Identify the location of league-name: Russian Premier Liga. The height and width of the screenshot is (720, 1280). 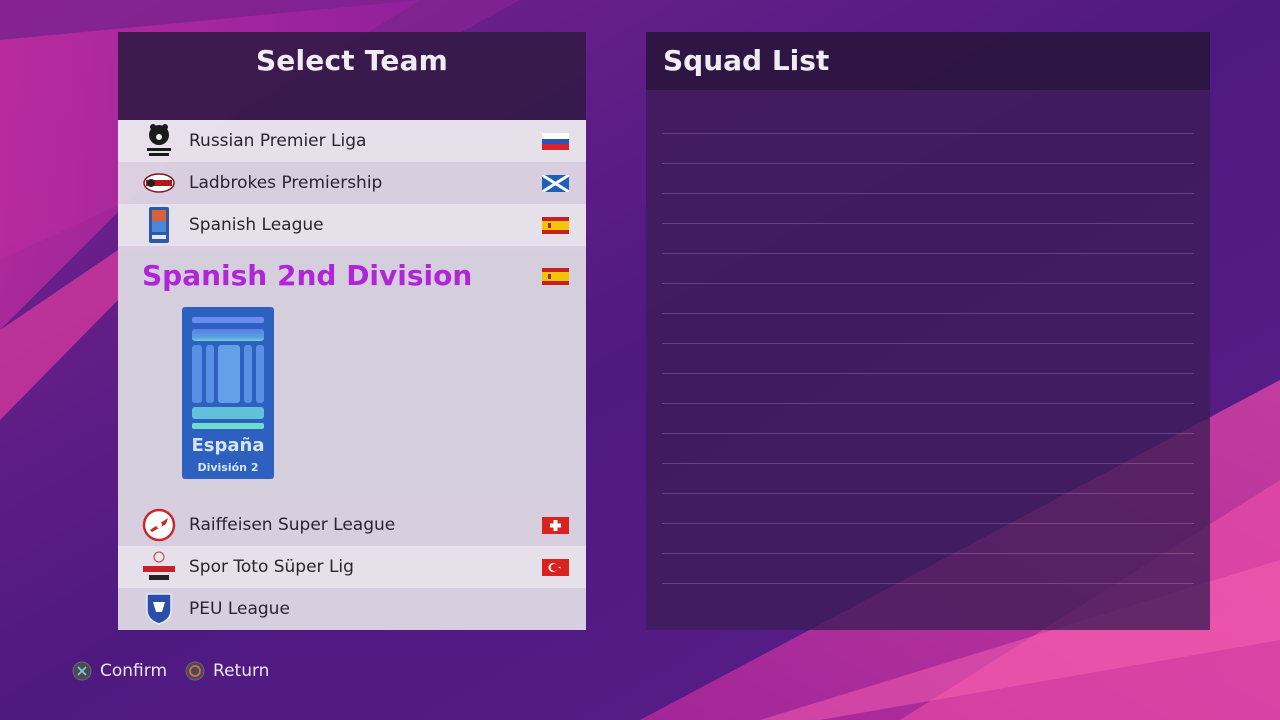
(278, 141).